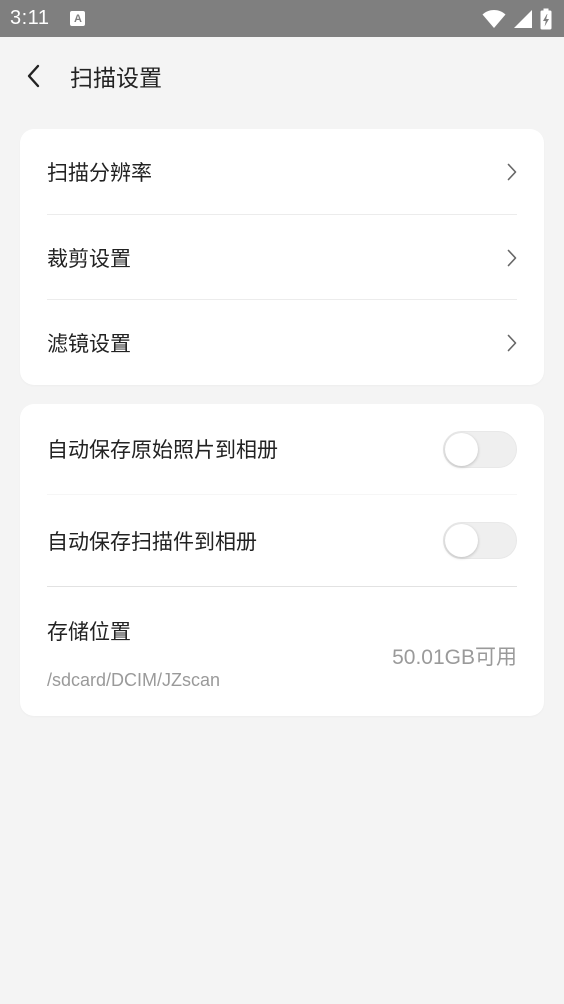  What do you see at coordinates (282, 171) in the screenshot?
I see `setting-item-resolution: 扫描分辨率` at bounding box center [282, 171].